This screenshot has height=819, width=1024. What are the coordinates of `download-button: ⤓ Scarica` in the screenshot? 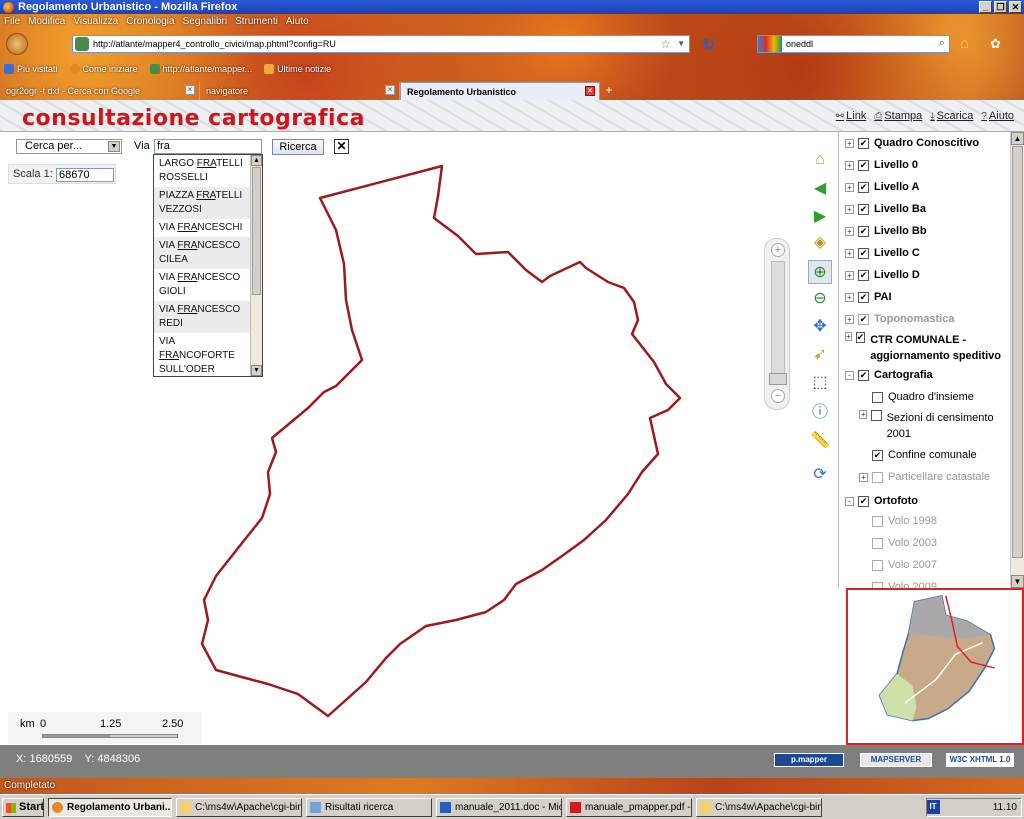 It's located at (951, 116).